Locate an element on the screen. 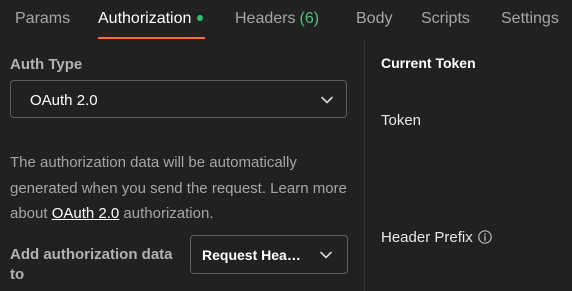 This screenshot has height=291, width=572. tab-body: Body is located at coordinates (374, 19).